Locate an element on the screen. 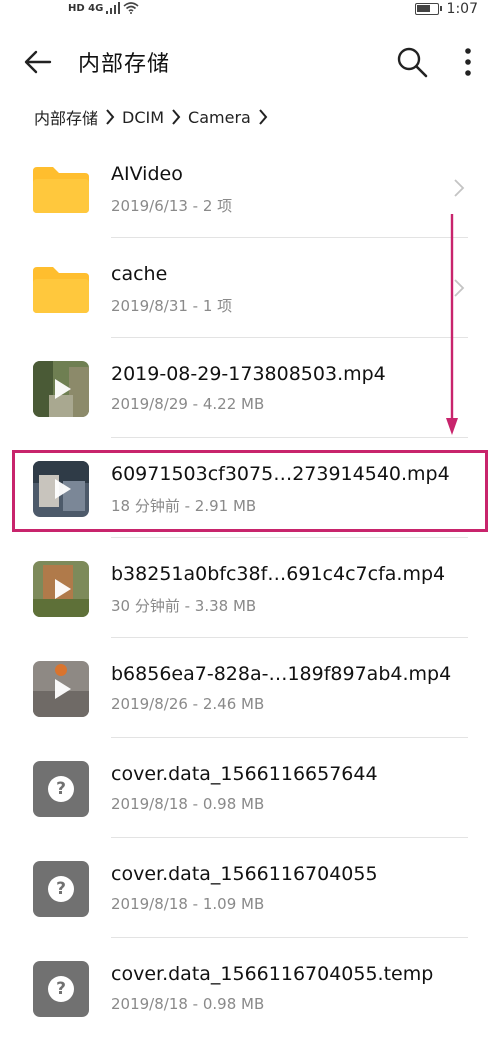  status-bar: HD 4G 1:07 is located at coordinates (250, 11).